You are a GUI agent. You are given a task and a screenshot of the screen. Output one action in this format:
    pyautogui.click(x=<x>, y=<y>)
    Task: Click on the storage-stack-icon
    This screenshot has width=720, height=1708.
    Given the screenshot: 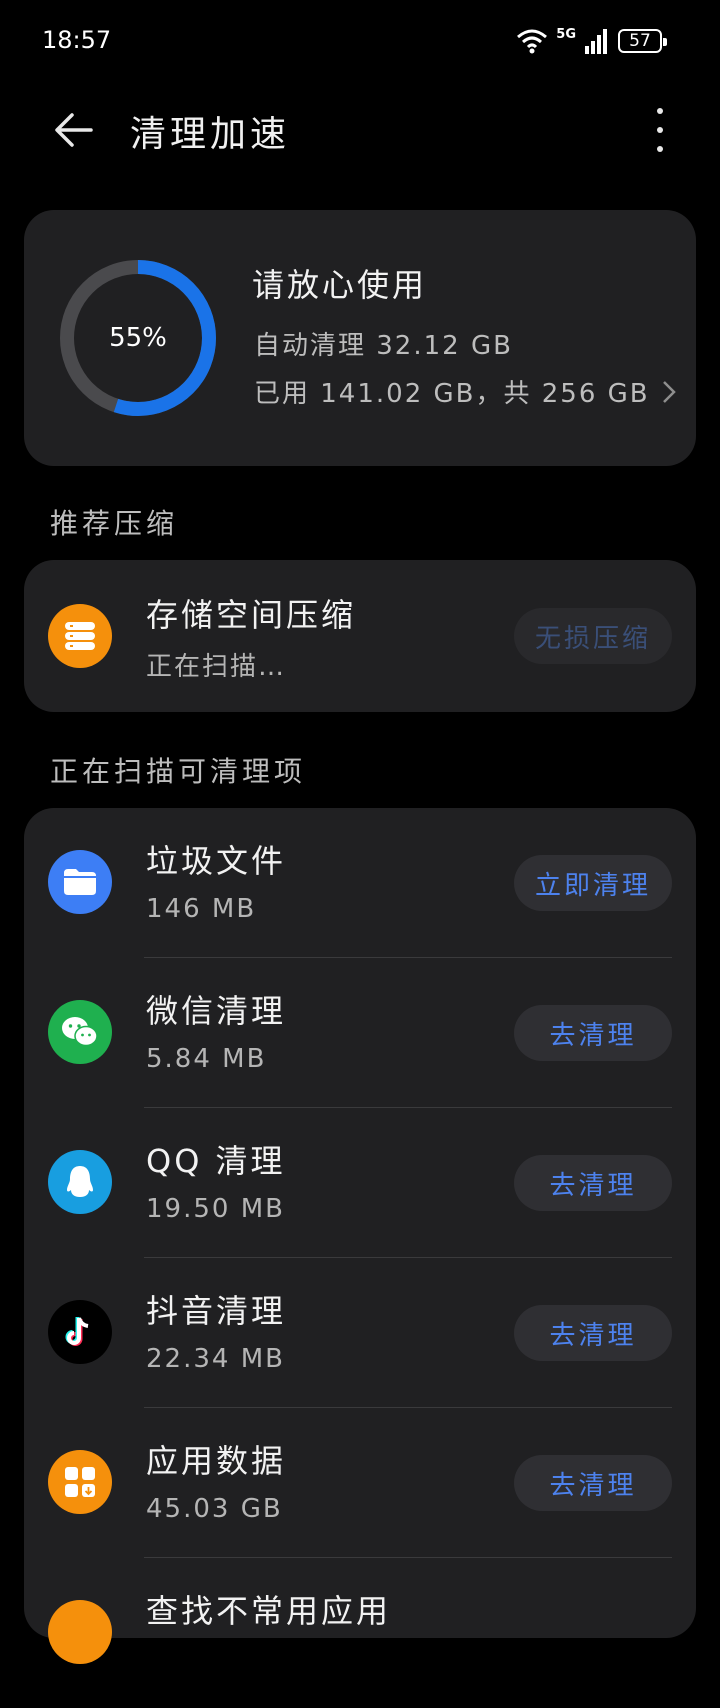 What is the action you would take?
    pyautogui.click(x=80, y=636)
    